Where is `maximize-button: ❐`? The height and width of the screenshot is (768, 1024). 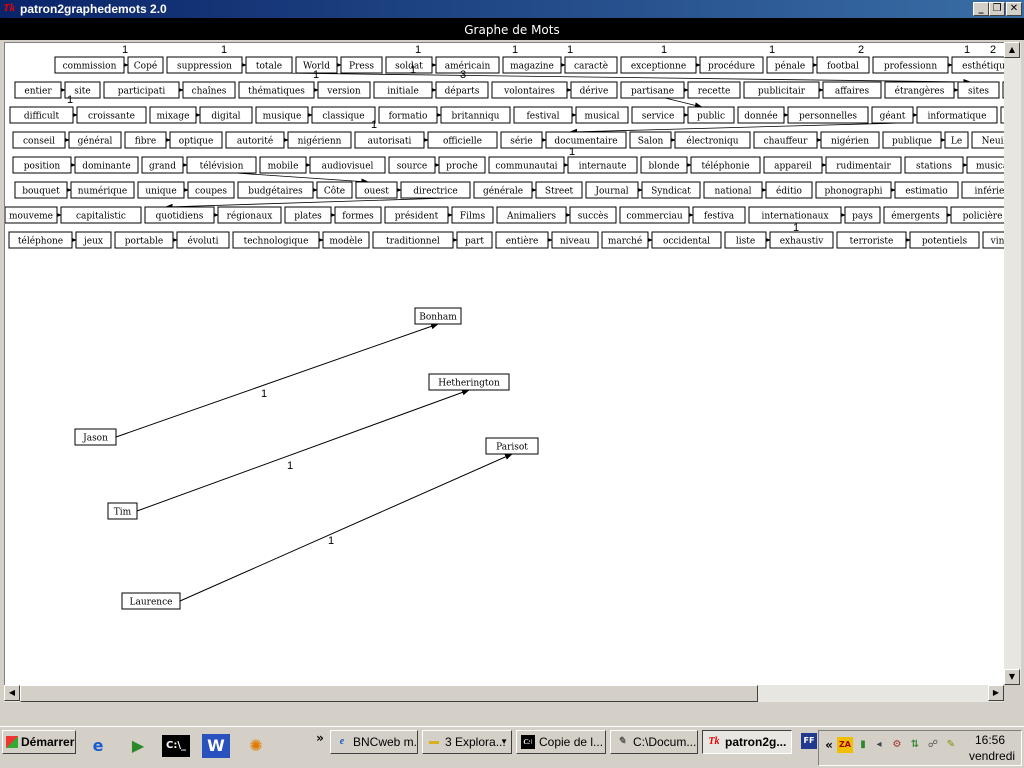
maximize-button: ❐ is located at coordinates (997, 9).